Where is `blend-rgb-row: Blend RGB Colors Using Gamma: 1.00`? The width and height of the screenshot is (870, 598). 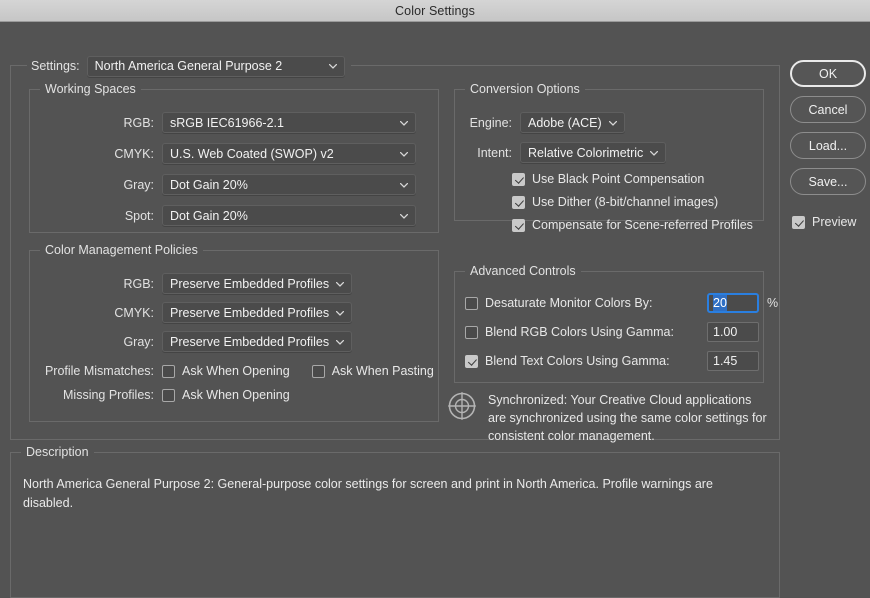
blend-rgb-row: Blend RGB Colors Using Gamma: 1.00 is located at coordinates (621, 332).